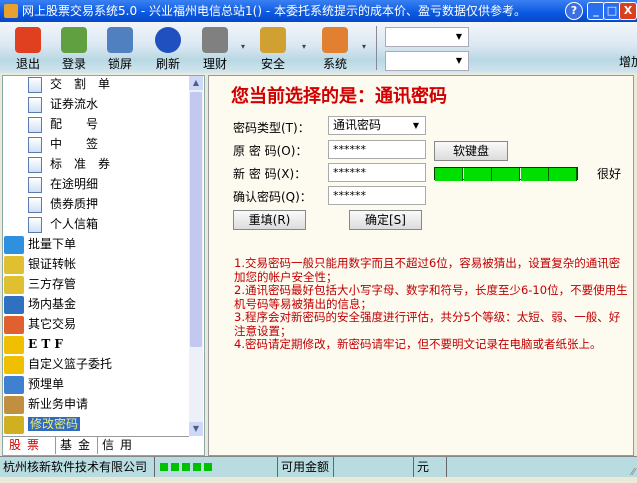 The height and width of the screenshot is (483, 637). I want to click on tree-item: 预埋单, so click(34, 384).